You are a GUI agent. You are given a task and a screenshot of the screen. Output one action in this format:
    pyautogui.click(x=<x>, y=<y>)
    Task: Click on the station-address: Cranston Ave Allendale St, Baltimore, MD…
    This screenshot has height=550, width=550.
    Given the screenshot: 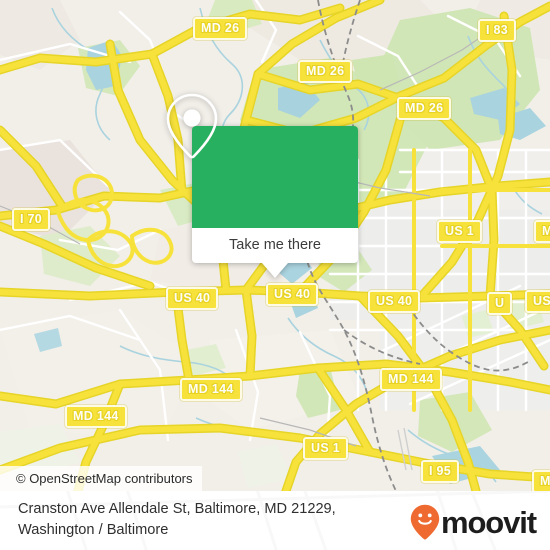 What is the action you would take?
    pyautogui.click(x=208, y=520)
    